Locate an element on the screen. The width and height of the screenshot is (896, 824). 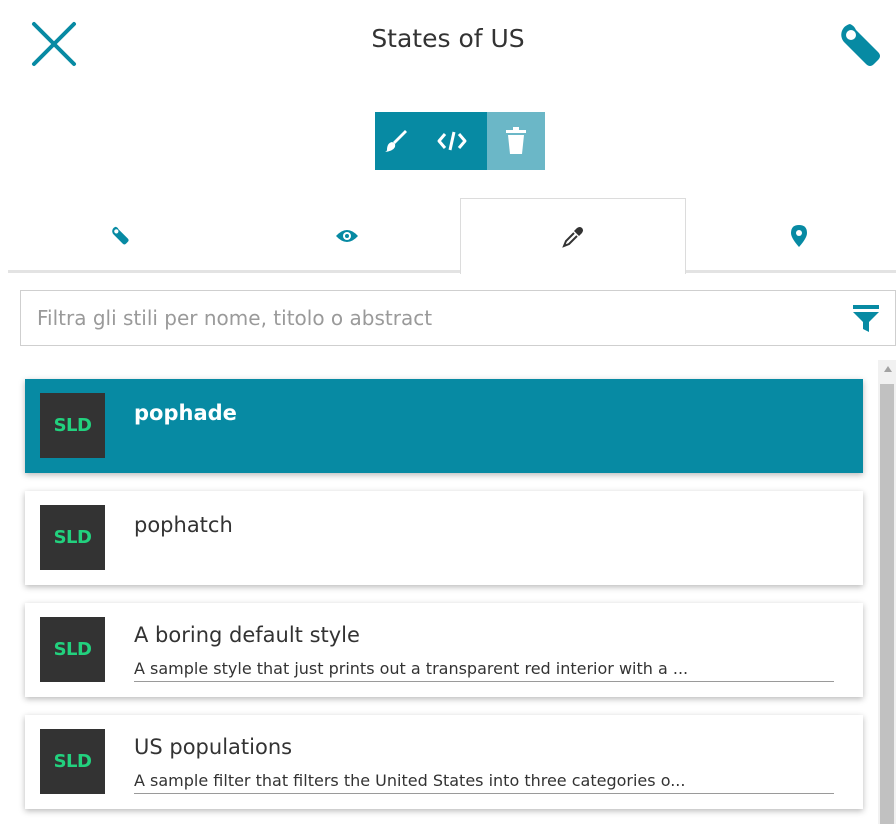
style-title: pophade is located at coordinates (185, 413).